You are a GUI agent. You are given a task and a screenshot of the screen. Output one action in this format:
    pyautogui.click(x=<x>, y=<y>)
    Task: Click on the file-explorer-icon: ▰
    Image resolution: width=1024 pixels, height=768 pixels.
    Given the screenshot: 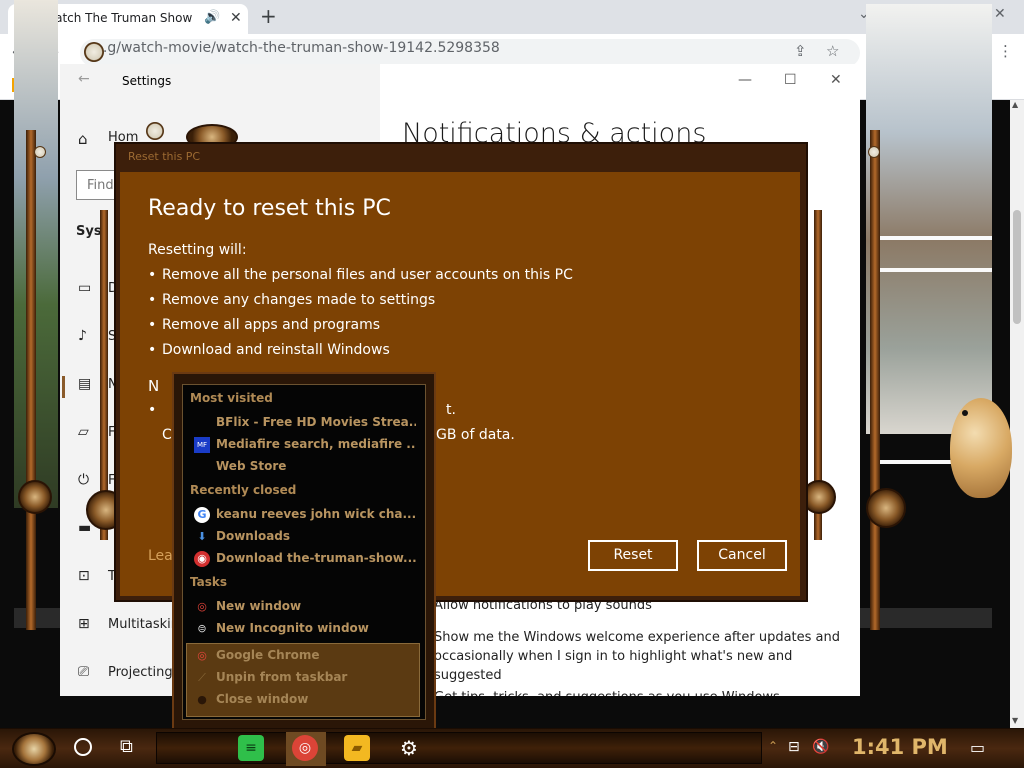 What is the action you would take?
    pyautogui.click(x=357, y=748)
    